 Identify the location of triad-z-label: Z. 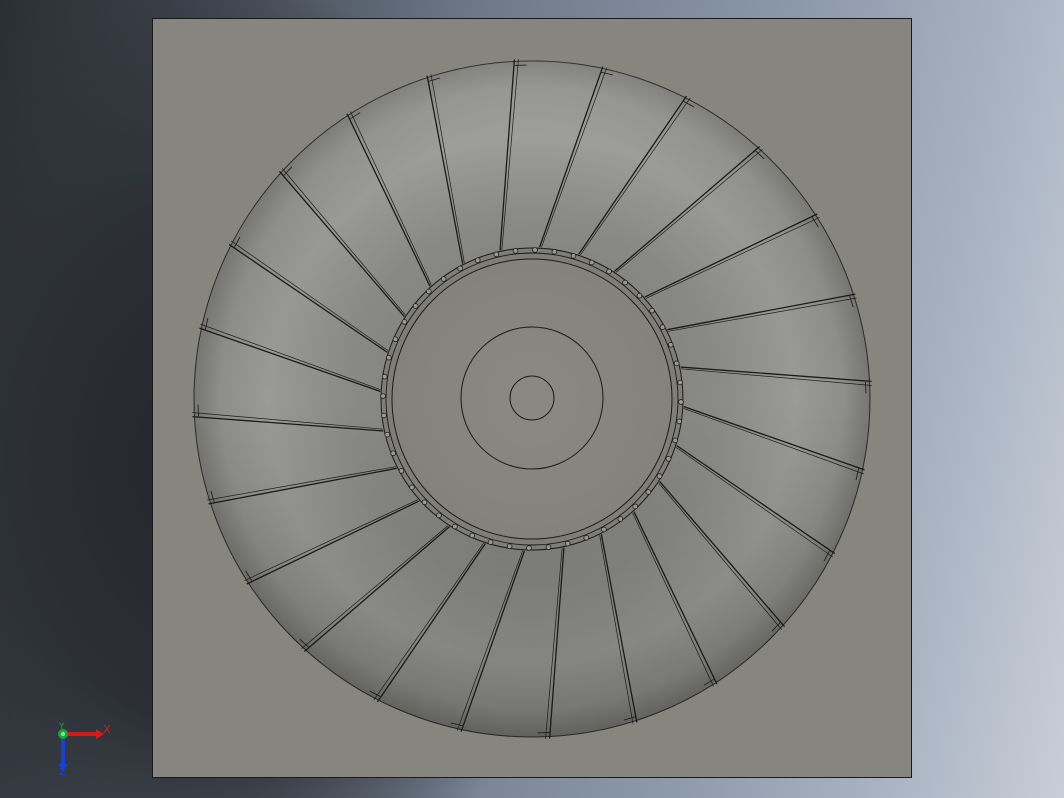
(63, 771).